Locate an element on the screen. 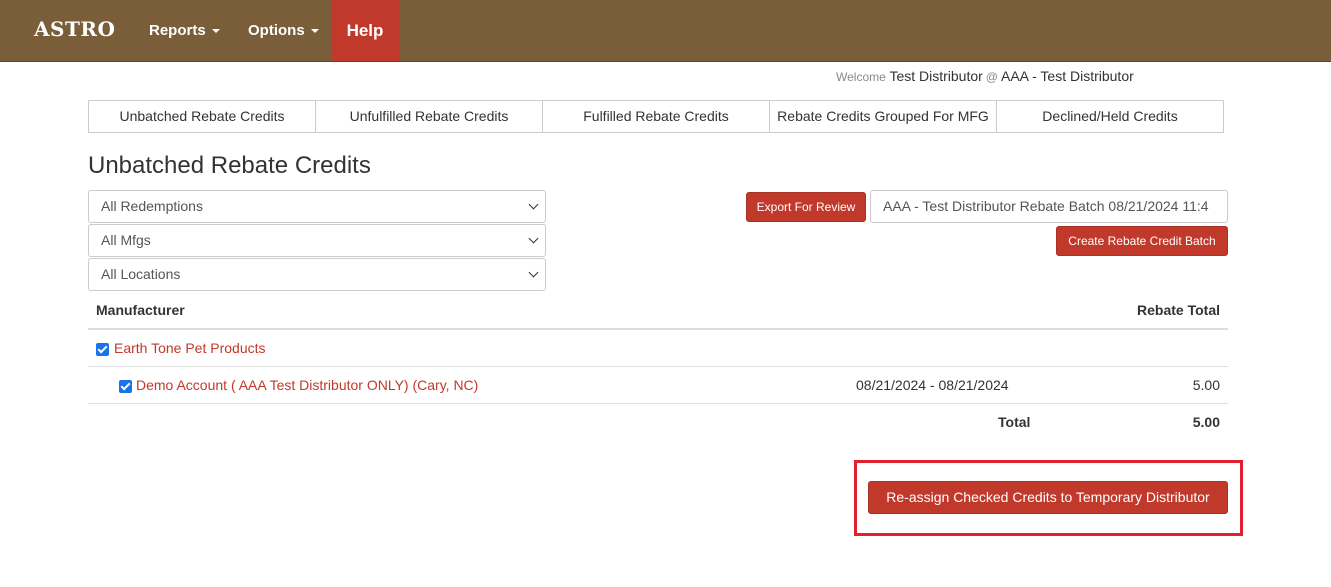 This screenshot has width=1331, height=587. account-checkbox is located at coordinates (125, 386).